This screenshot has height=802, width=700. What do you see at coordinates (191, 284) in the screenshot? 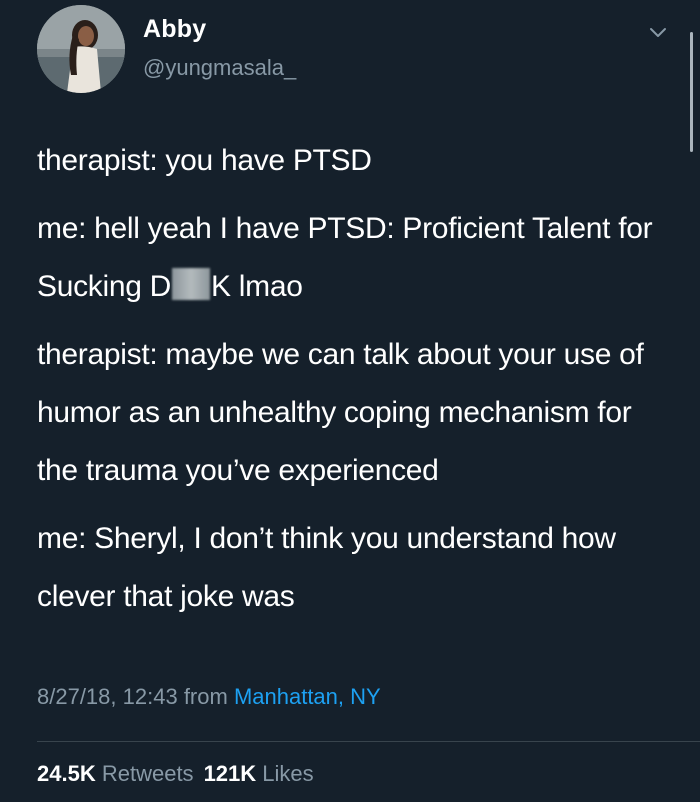
I see `censor-blur` at bounding box center [191, 284].